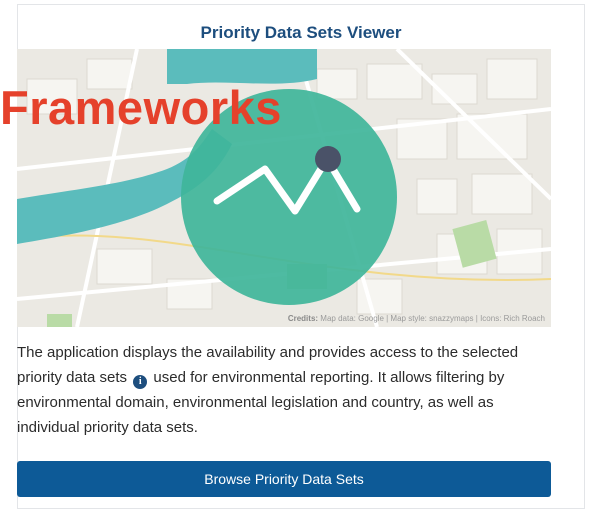 Image resolution: width=597 pixels, height=515 pixels. I want to click on frameworks-overlay-label: Frameworks, so click(141, 107).